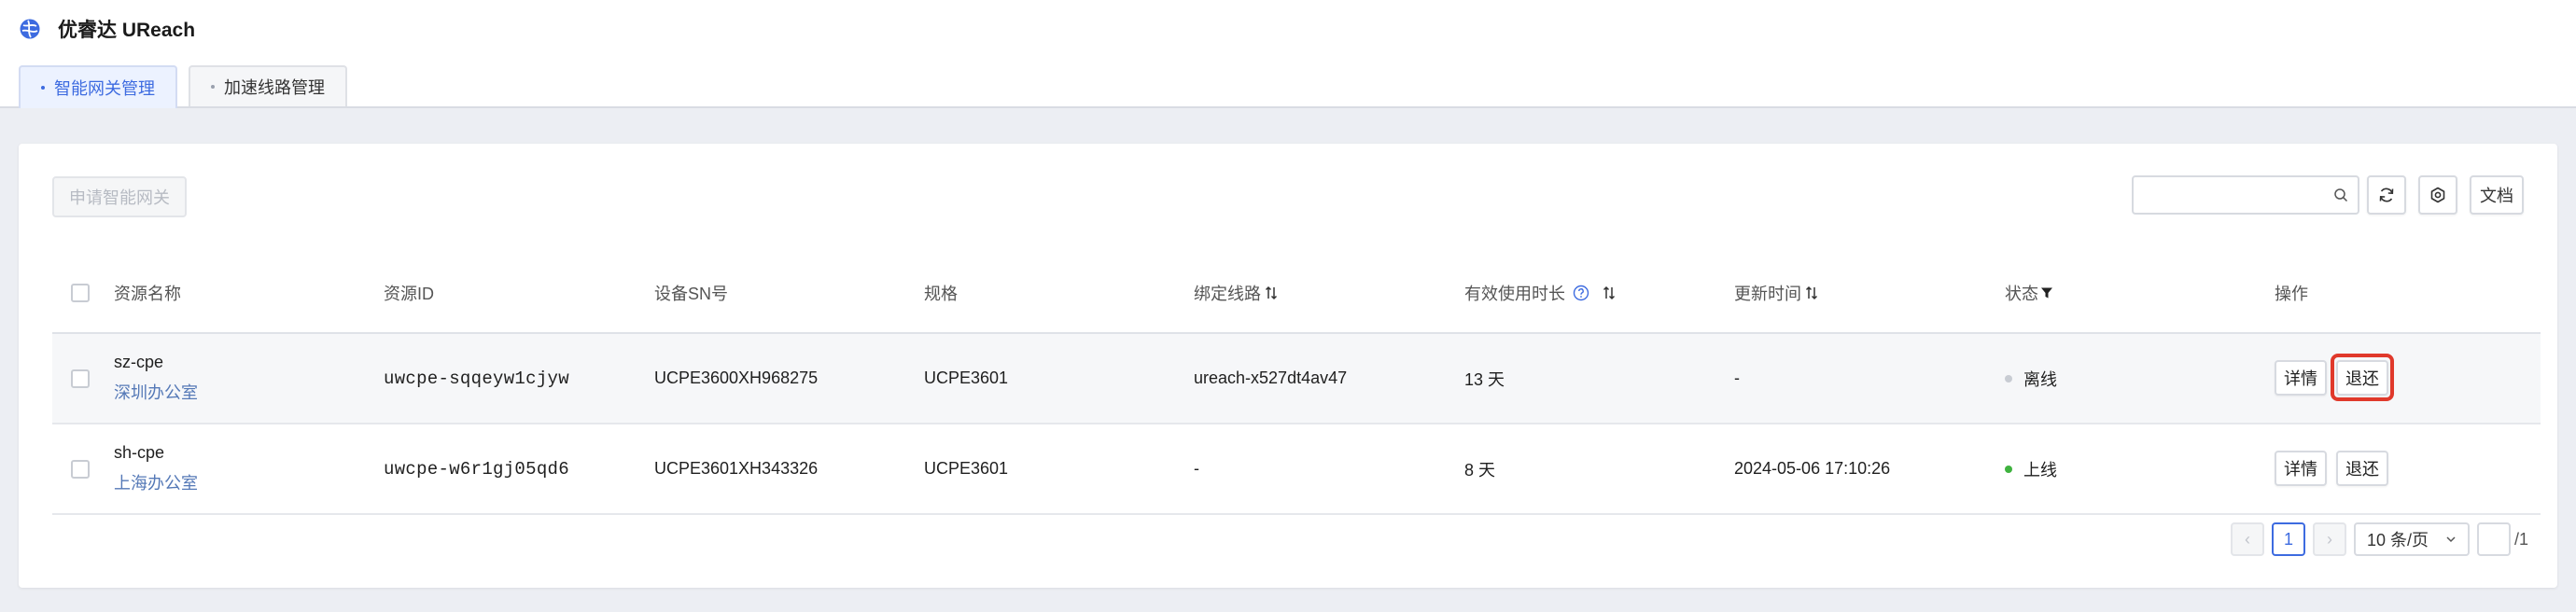 Image resolution: width=2576 pixels, height=612 pixels. Describe the element at coordinates (2329, 539) in the screenshot. I see `next-page-button: ›` at that location.